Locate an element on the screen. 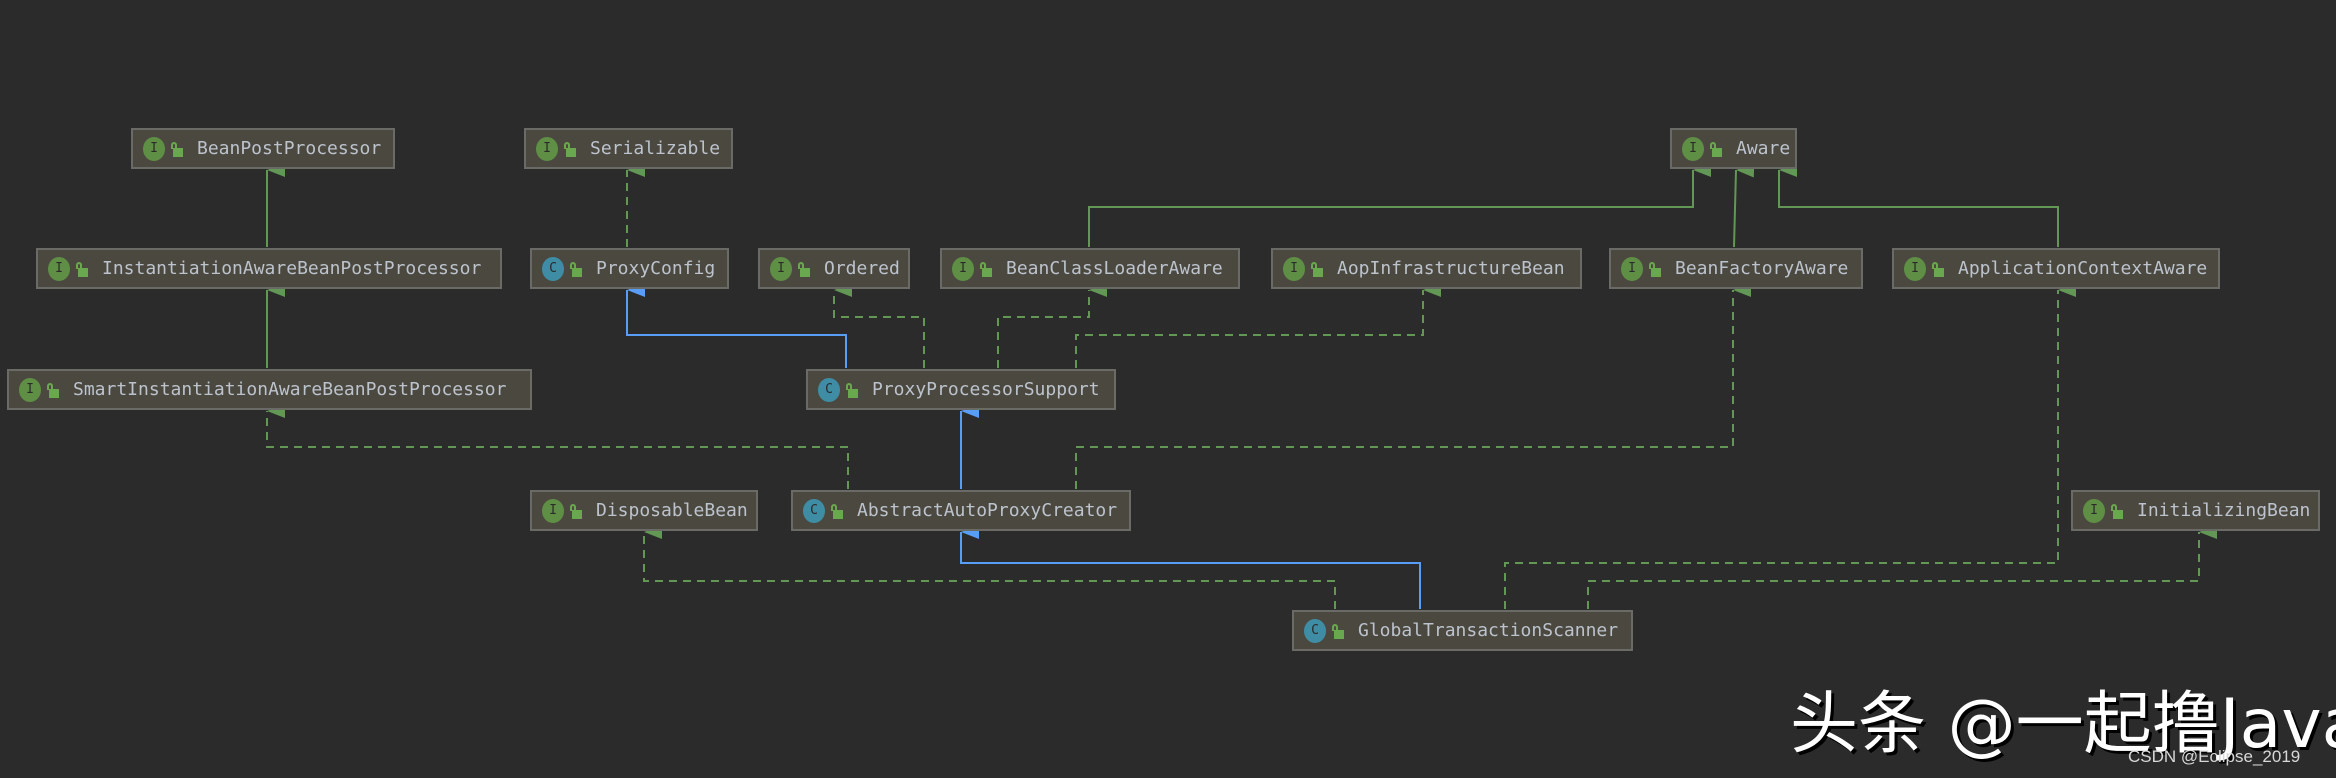  node-bean-class-loader-aware: I BeanClassLoaderAware is located at coordinates (1090, 268).